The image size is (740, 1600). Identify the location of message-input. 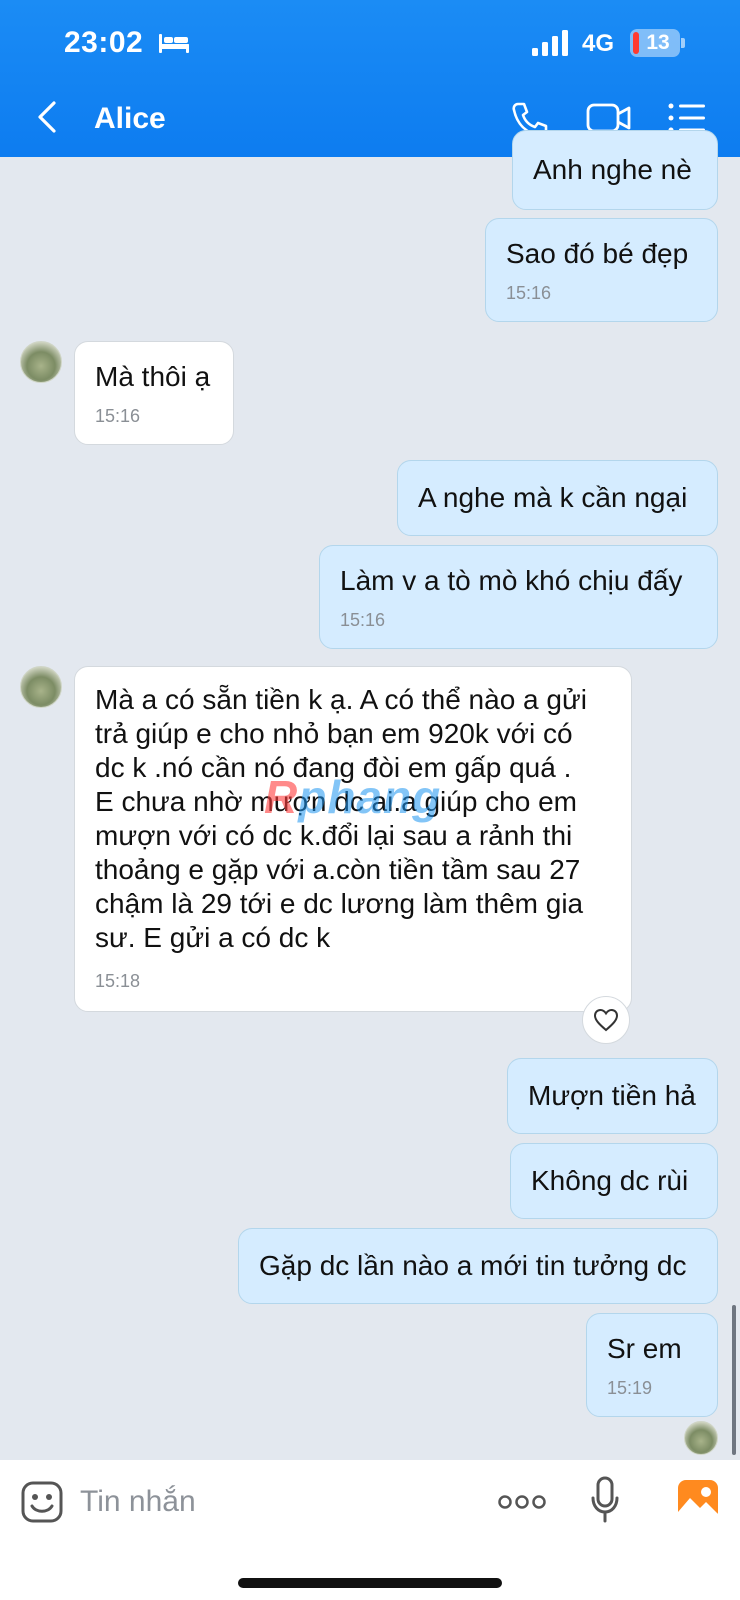
(270, 1502).